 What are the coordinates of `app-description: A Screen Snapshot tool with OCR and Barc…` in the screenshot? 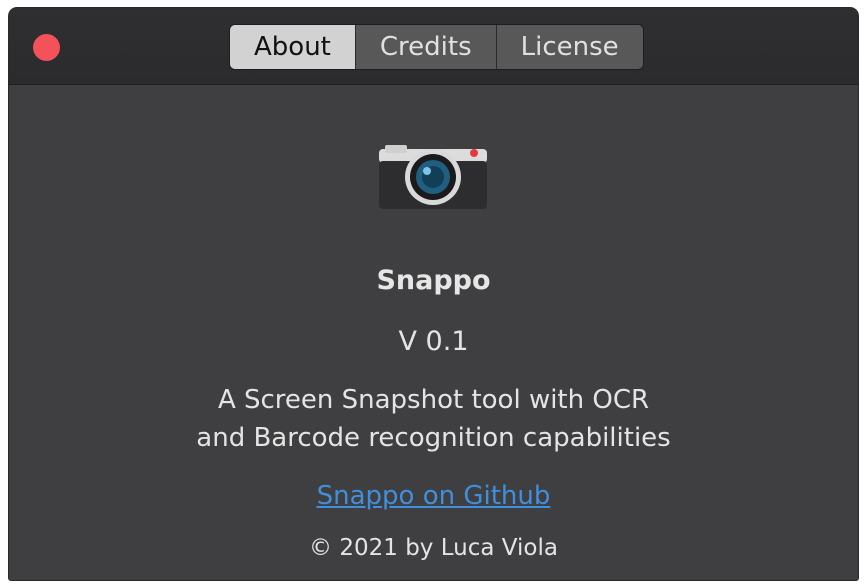 It's located at (433, 419).